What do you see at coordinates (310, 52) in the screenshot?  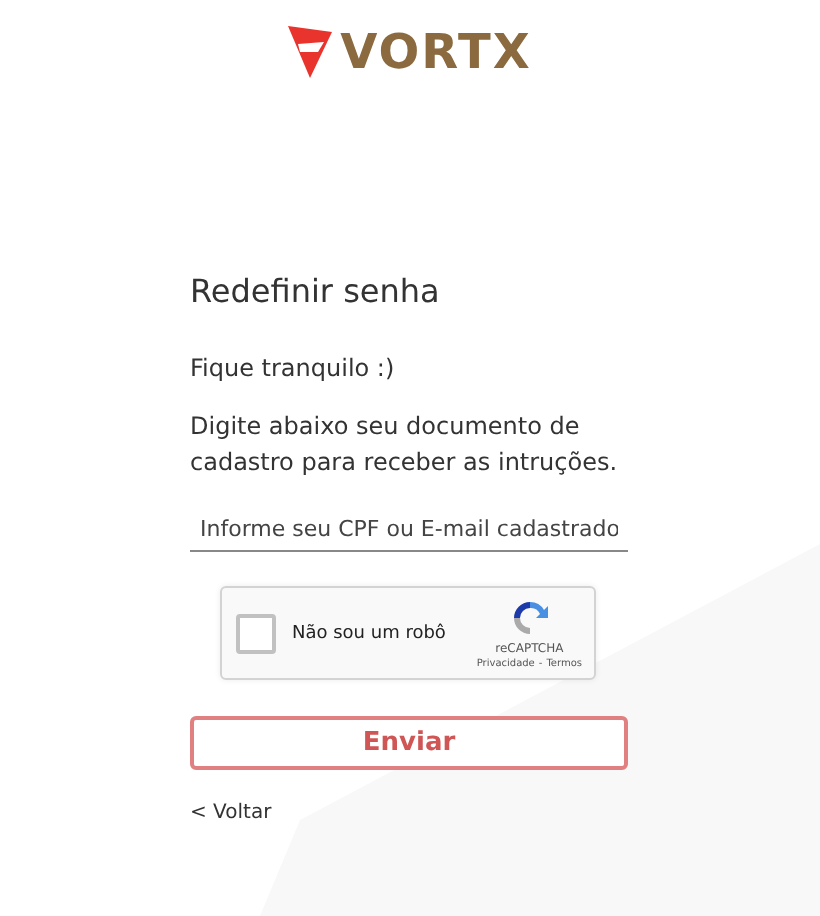 I see `logo-icon` at bounding box center [310, 52].